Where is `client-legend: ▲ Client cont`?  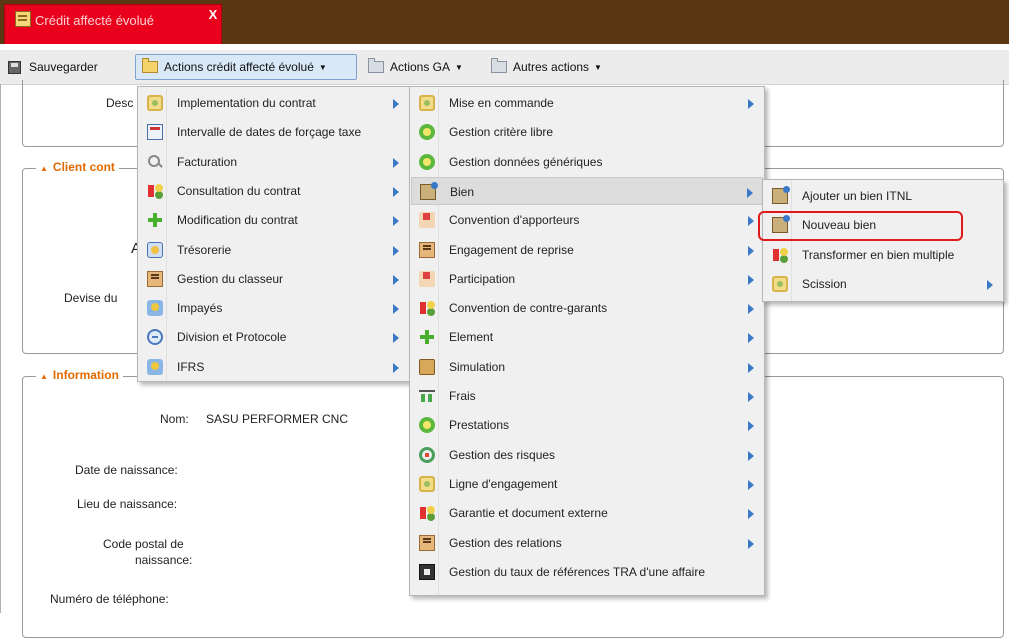 client-legend: ▲ Client cont is located at coordinates (77, 167).